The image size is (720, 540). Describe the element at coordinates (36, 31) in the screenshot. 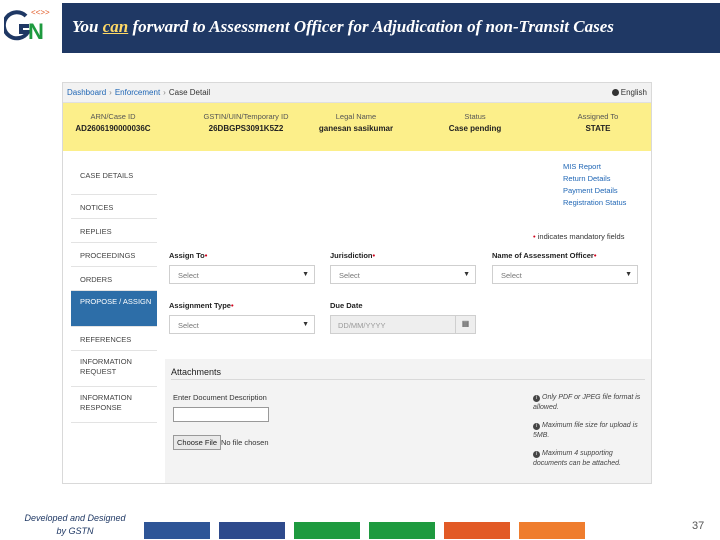

I see `svg-text: N` at that location.